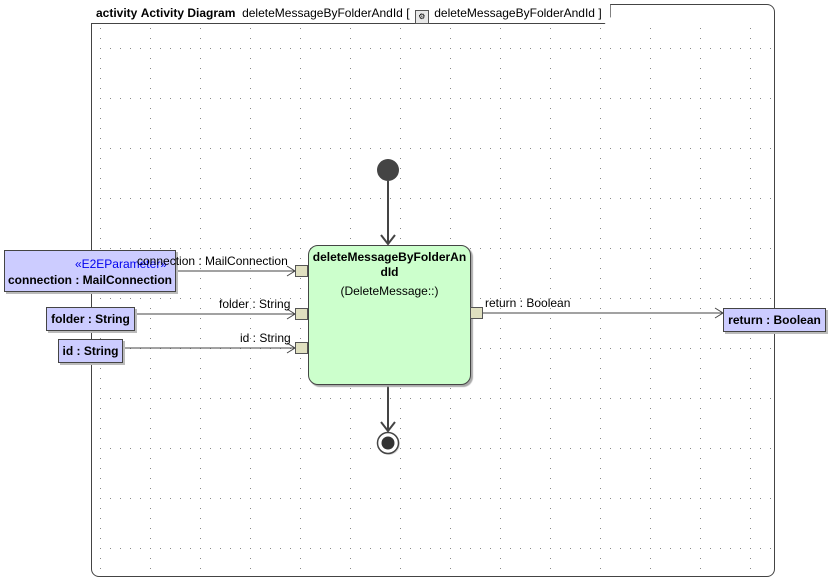 The image size is (830, 584). Describe the element at coordinates (408, 13) in the screenshot. I see `bracket-open: [` at that location.